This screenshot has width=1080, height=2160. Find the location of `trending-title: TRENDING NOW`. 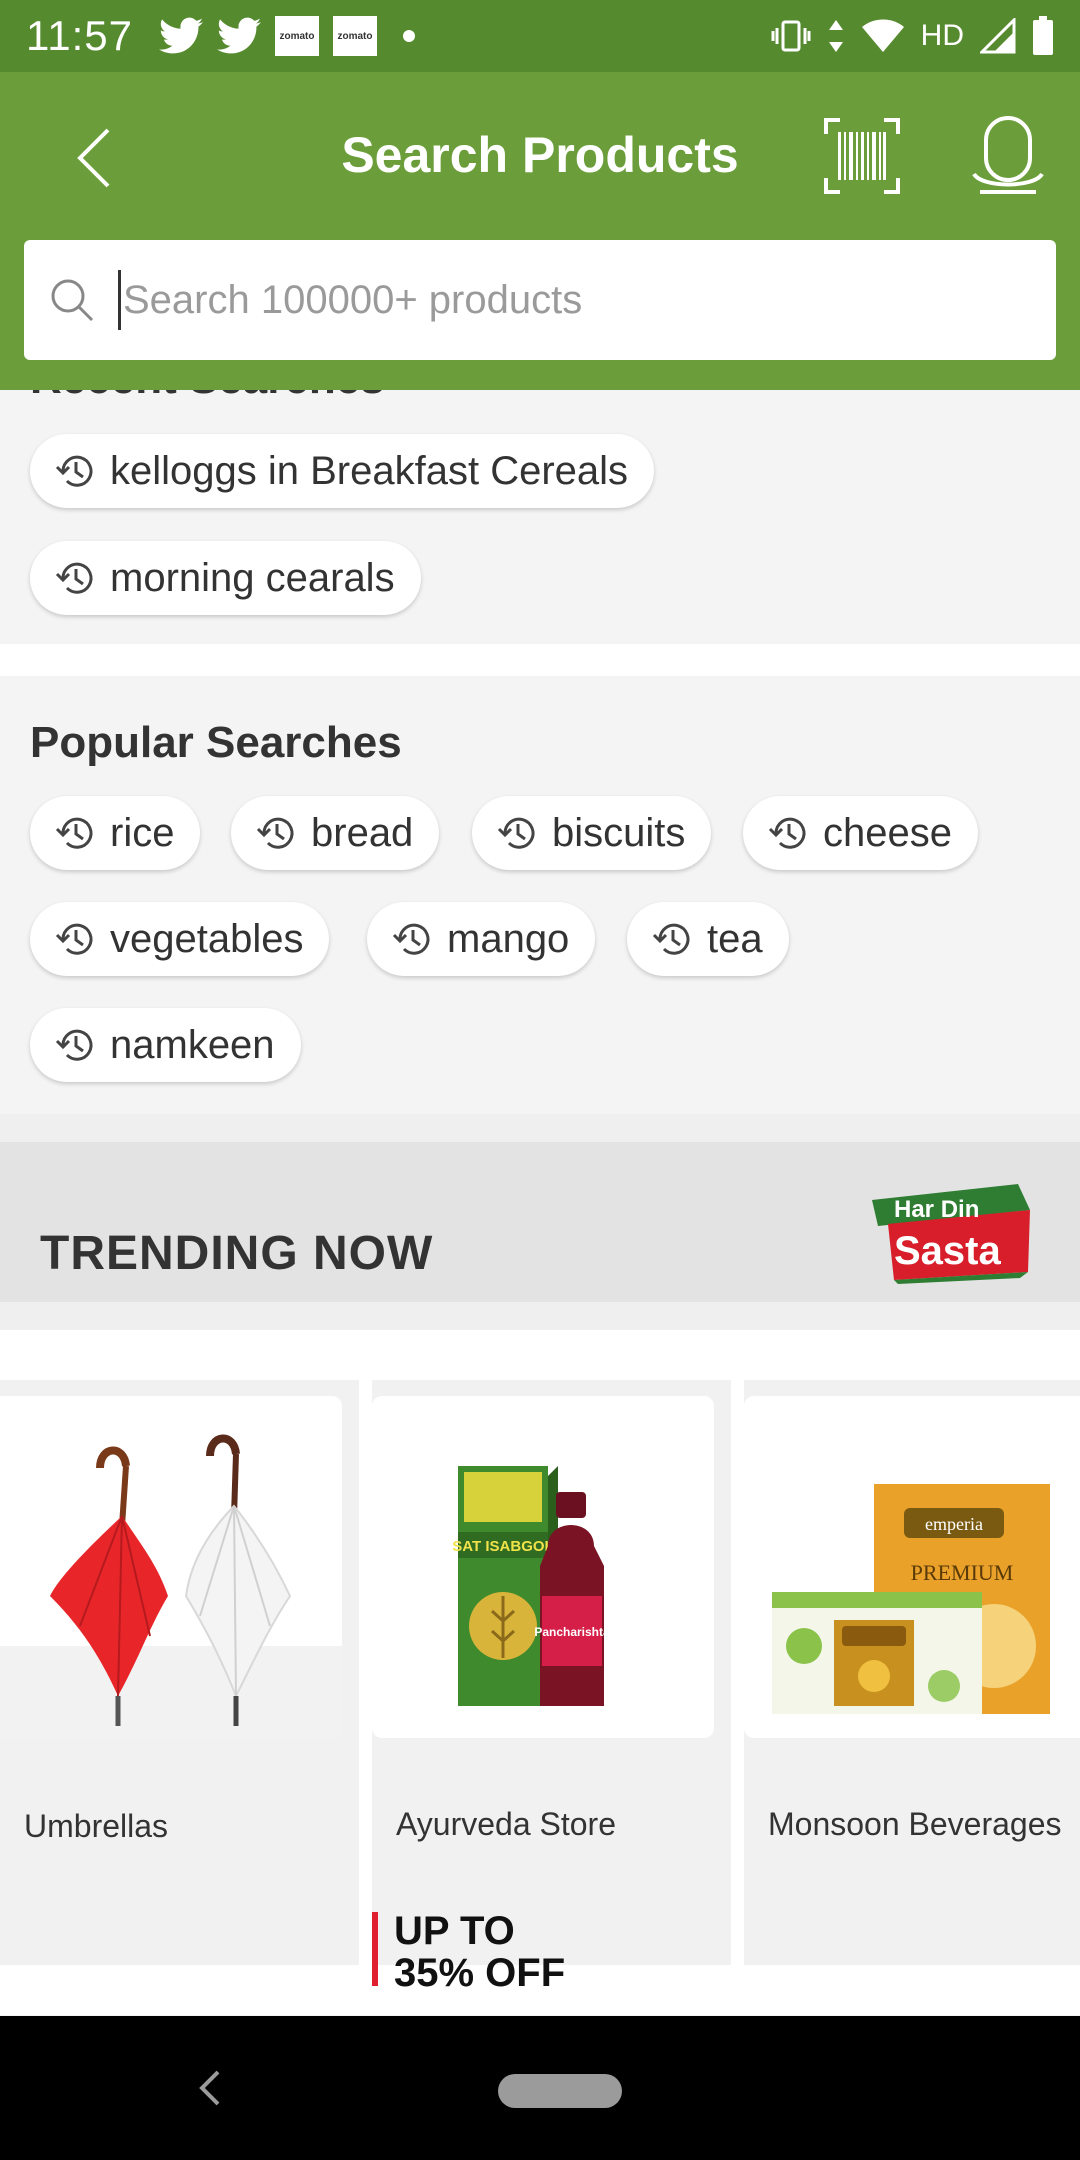

trending-title: TRENDING NOW is located at coordinates (237, 1253).